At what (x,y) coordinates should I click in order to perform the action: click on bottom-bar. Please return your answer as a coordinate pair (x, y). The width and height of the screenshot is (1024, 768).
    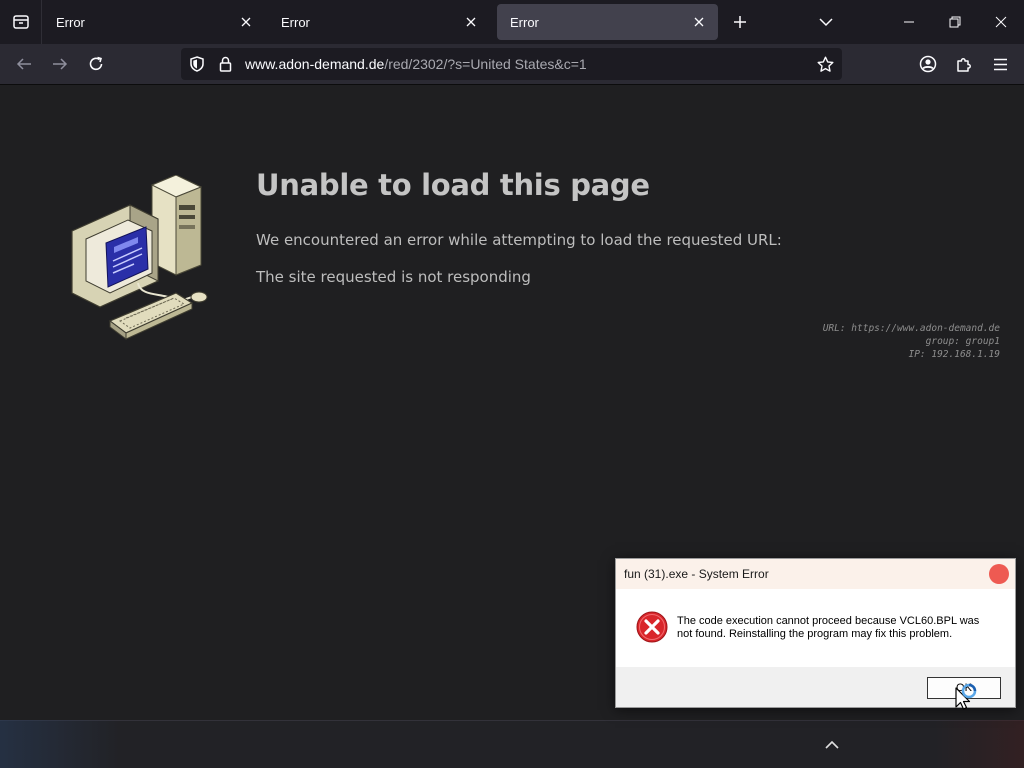
    Looking at the image, I should click on (512, 744).